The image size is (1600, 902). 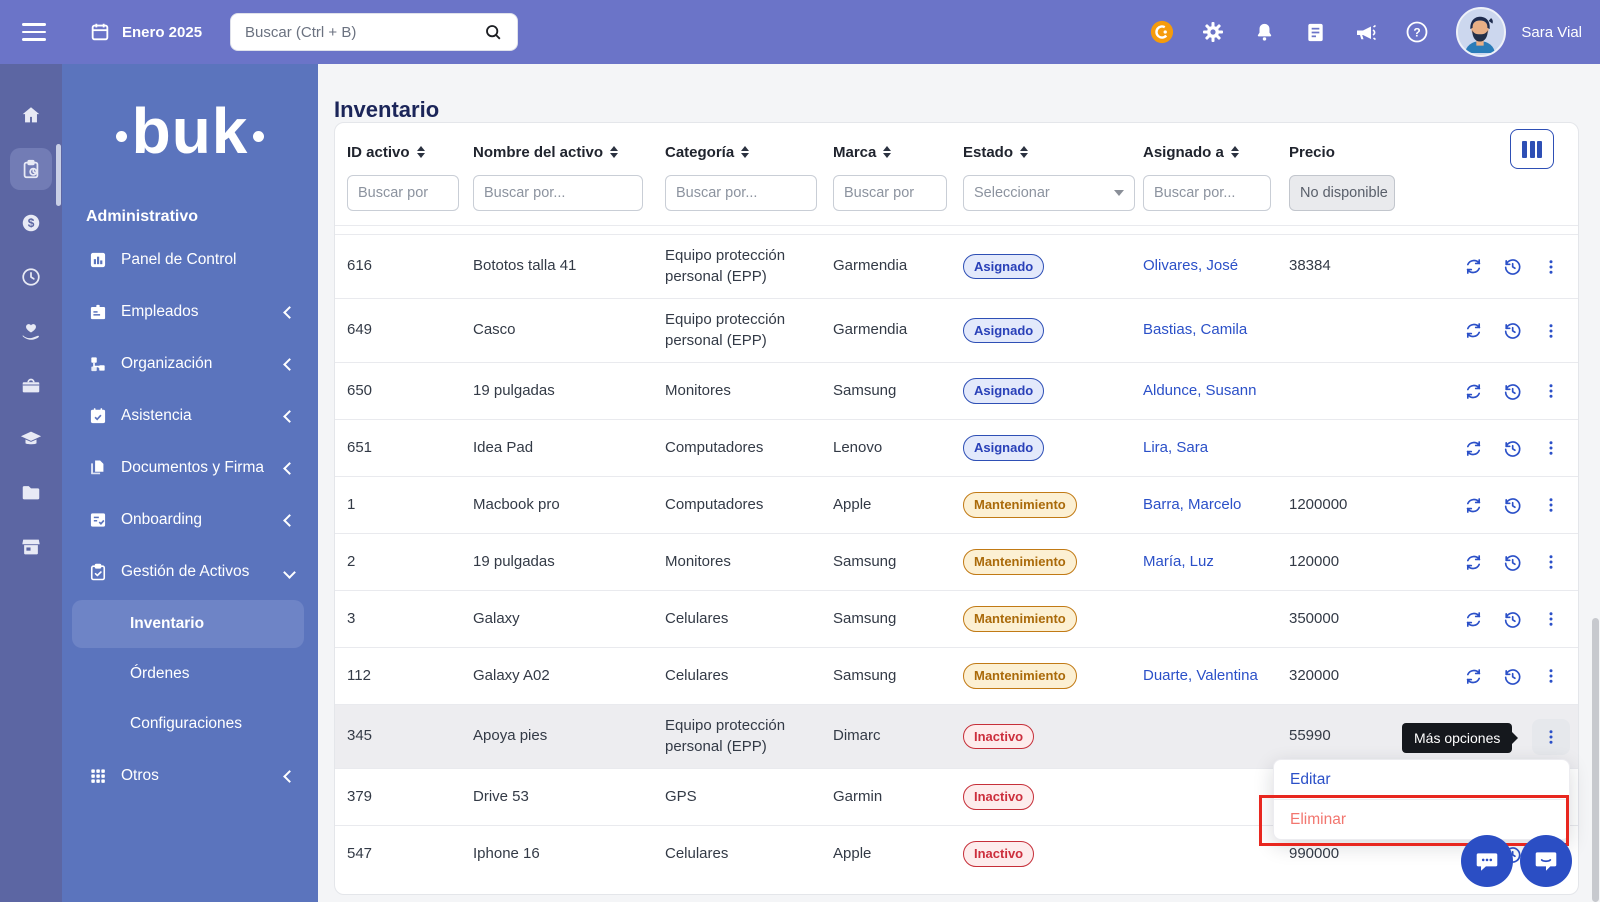 What do you see at coordinates (31, 115) in the screenshot?
I see `home-icon` at bounding box center [31, 115].